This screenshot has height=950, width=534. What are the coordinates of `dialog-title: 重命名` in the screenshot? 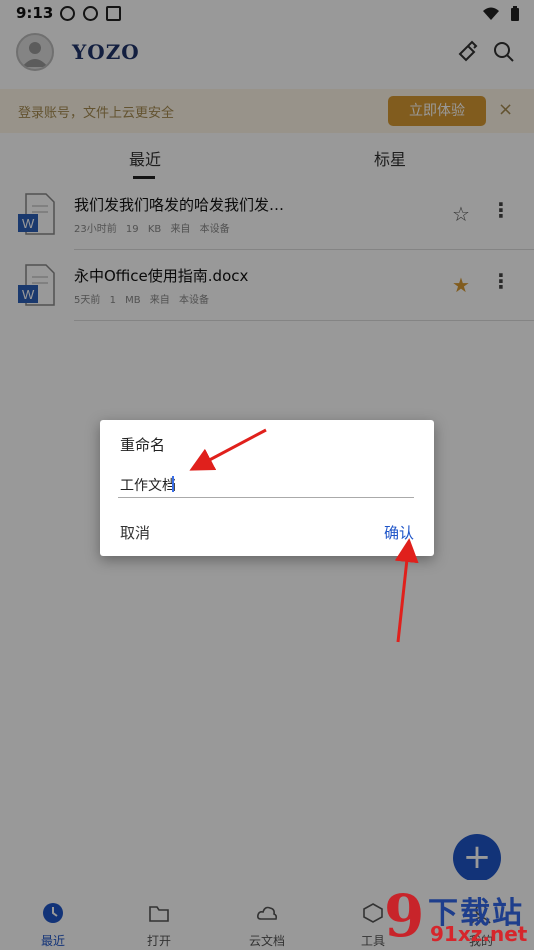 It's located at (143, 445).